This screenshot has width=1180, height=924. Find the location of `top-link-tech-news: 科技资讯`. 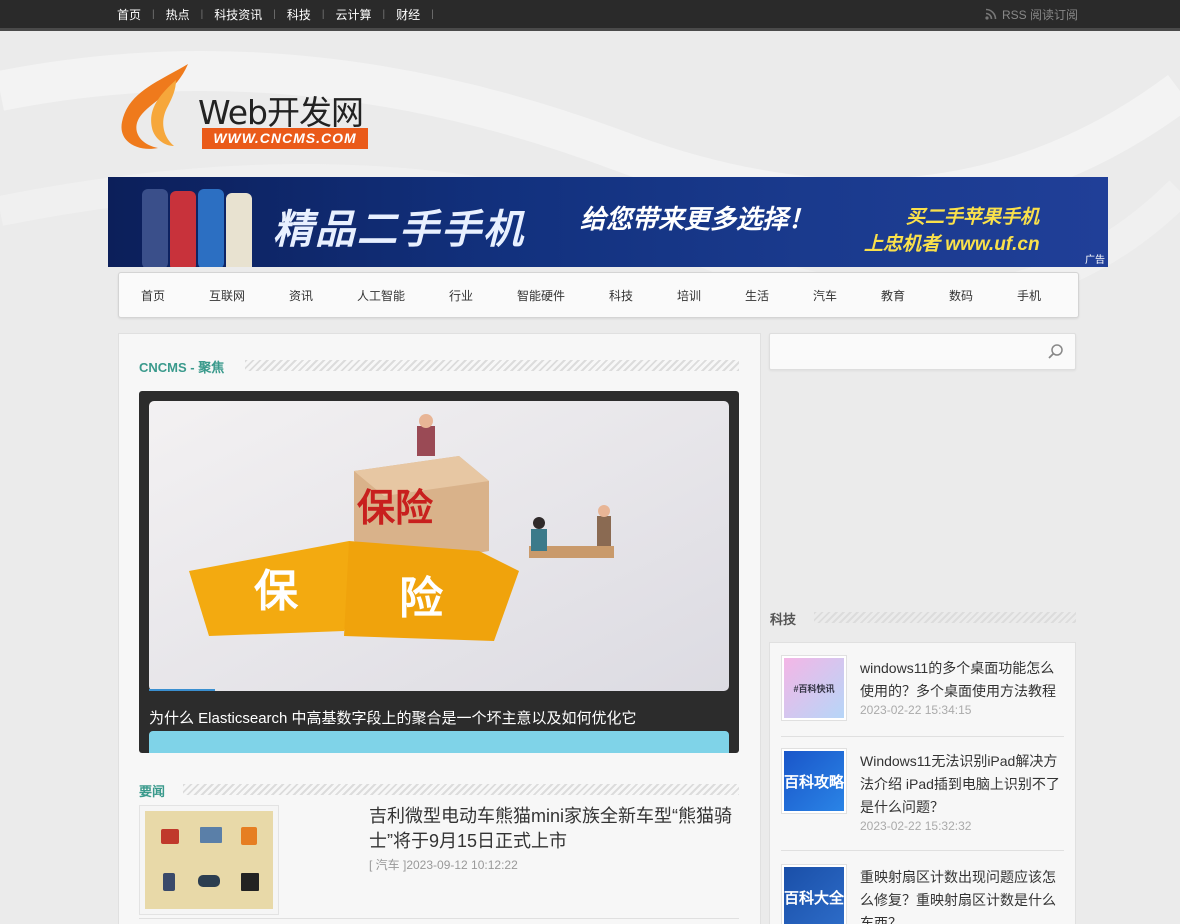

top-link-tech-news: 科技资讯 is located at coordinates (238, 14).